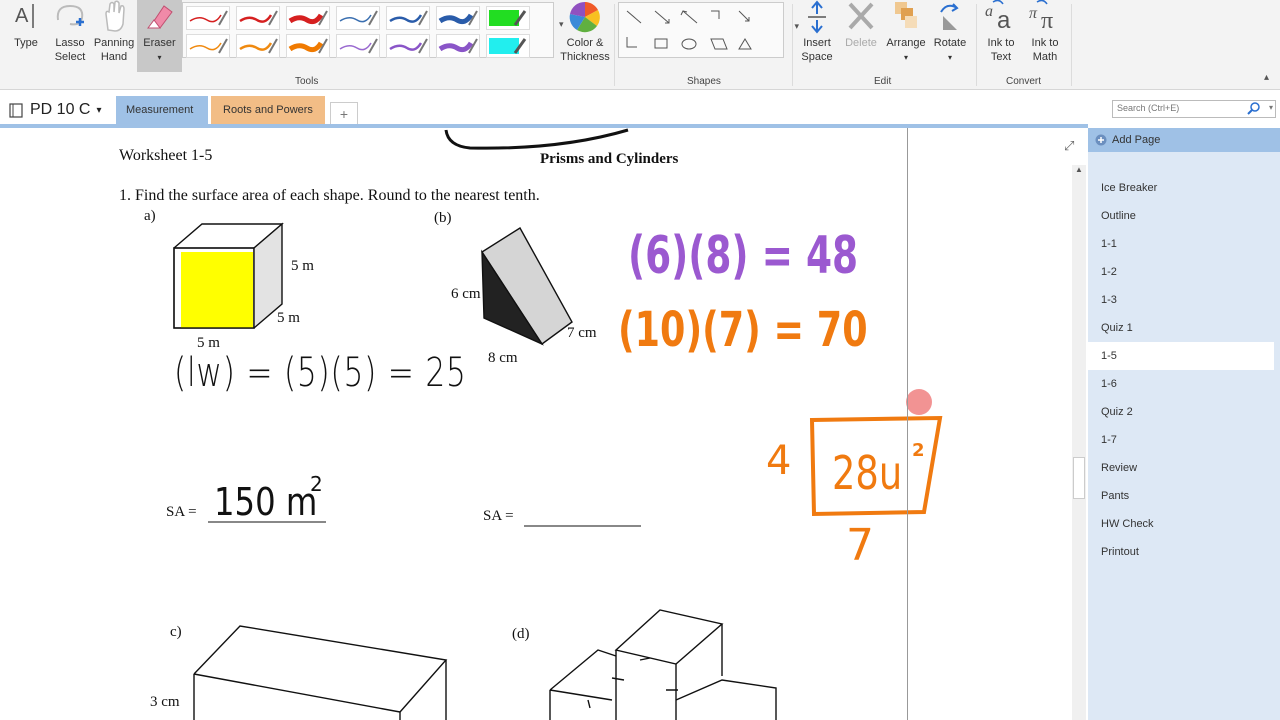  What do you see at coordinates (861, 16) in the screenshot?
I see `delete-x-icon` at bounding box center [861, 16].